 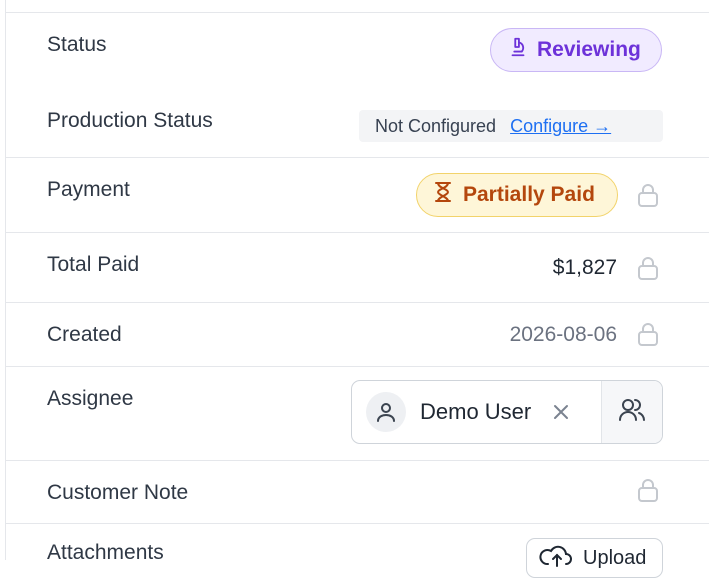 I want to click on payment-badge: Partially Paid, so click(x=517, y=195).